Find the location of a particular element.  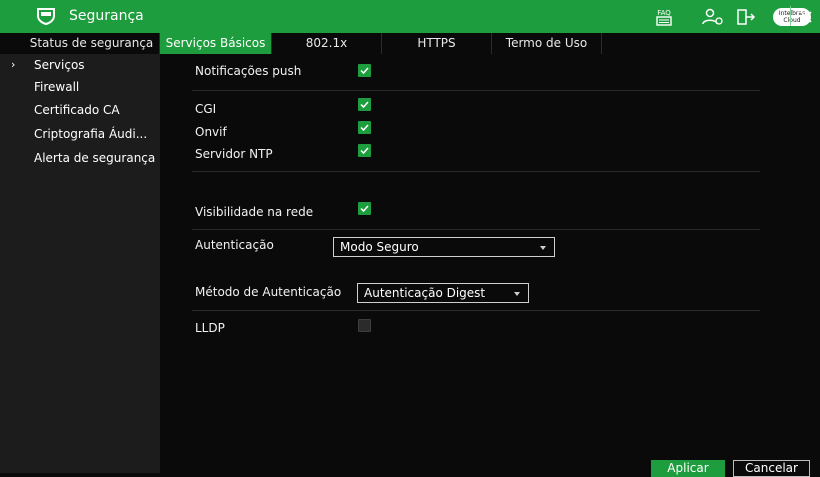

authentication-select: Modo Seguro is located at coordinates (444, 247).